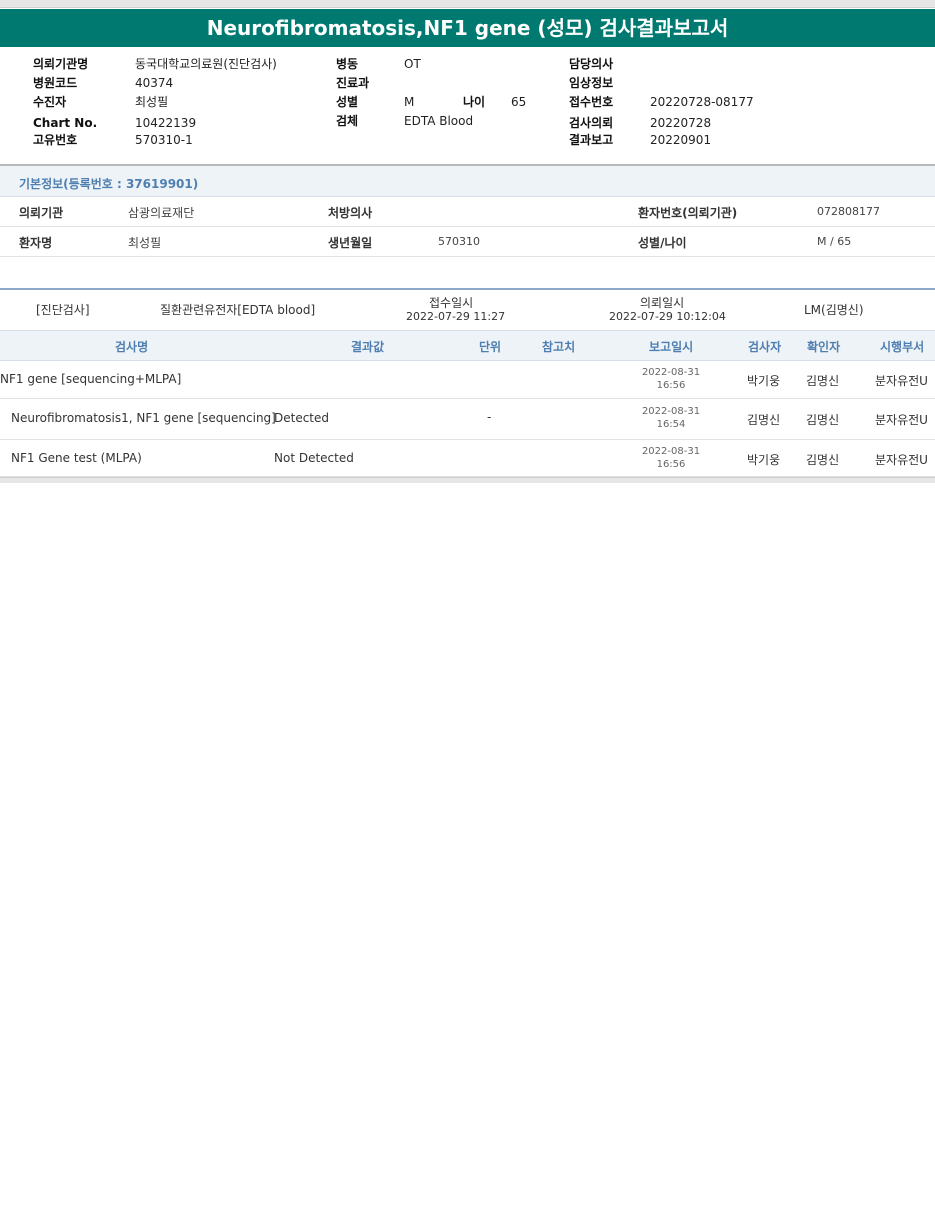 The height and width of the screenshot is (1232, 935). I want to click on row-tester: 김명신, so click(764, 420).